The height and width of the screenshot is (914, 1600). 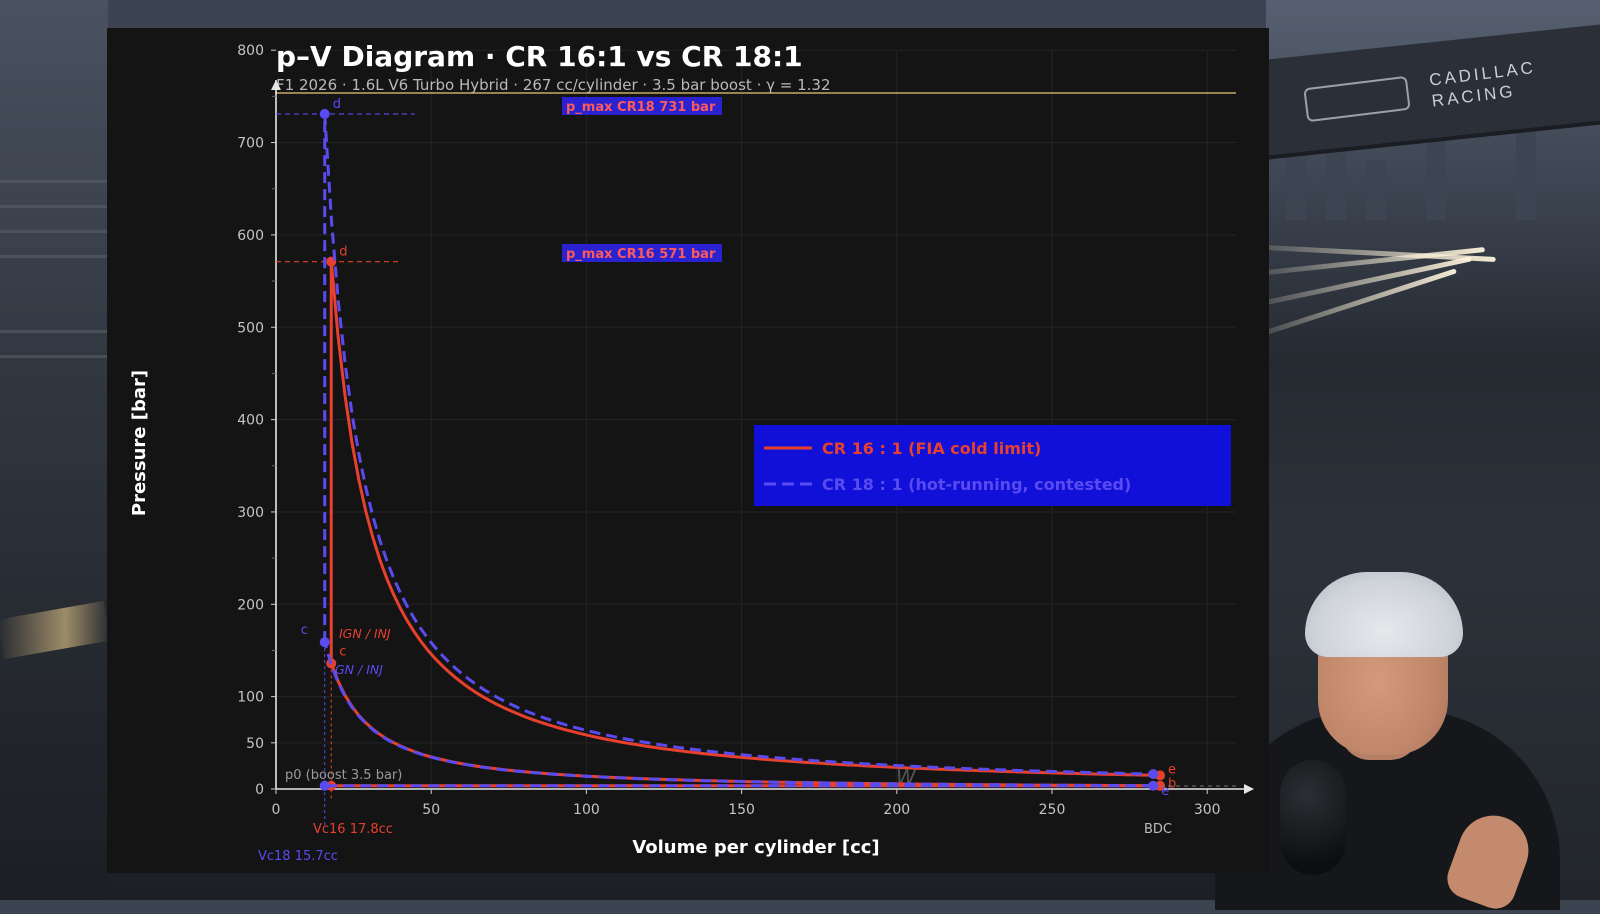 I want to click on x-tick-label: 250, so click(x=1052, y=810).